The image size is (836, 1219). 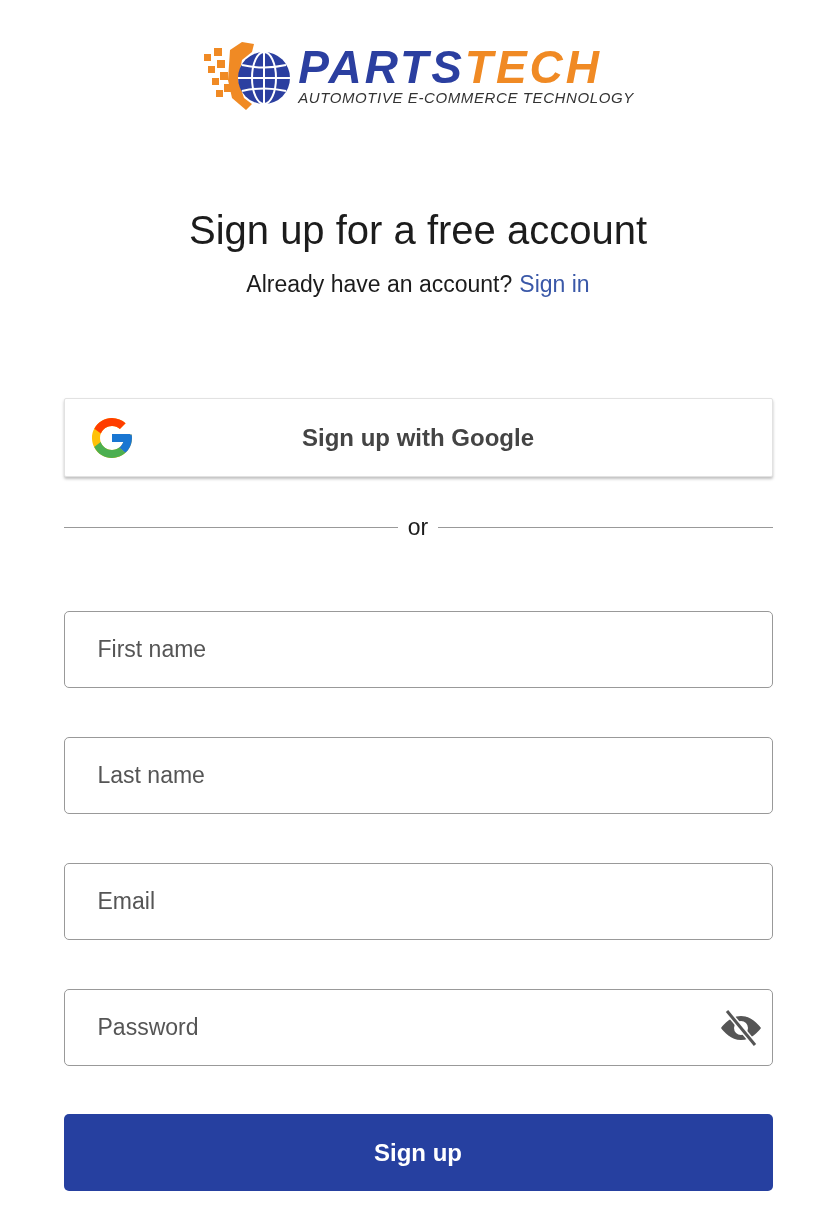 What do you see at coordinates (418, 527) in the screenshot?
I see `divider-label: or` at bounding box center [418, 527].